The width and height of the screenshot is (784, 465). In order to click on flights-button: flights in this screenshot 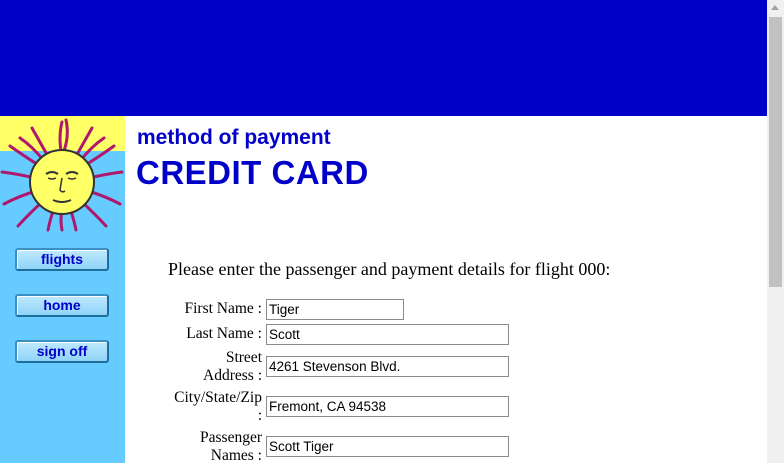, I will do `click(62, 259)`.